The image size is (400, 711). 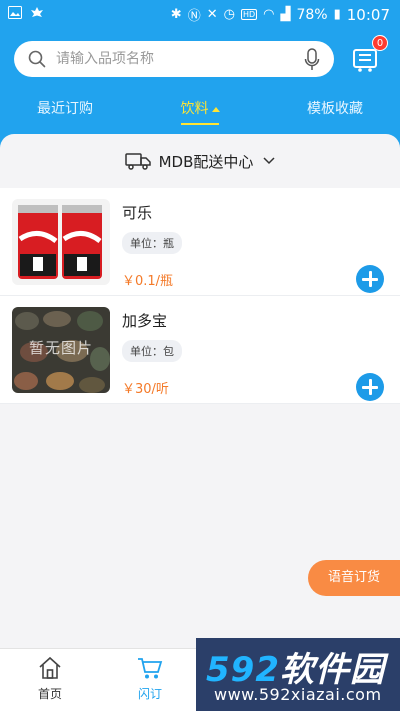 I want to click on alarm-icon: ◷, so click(x=229, y=14).